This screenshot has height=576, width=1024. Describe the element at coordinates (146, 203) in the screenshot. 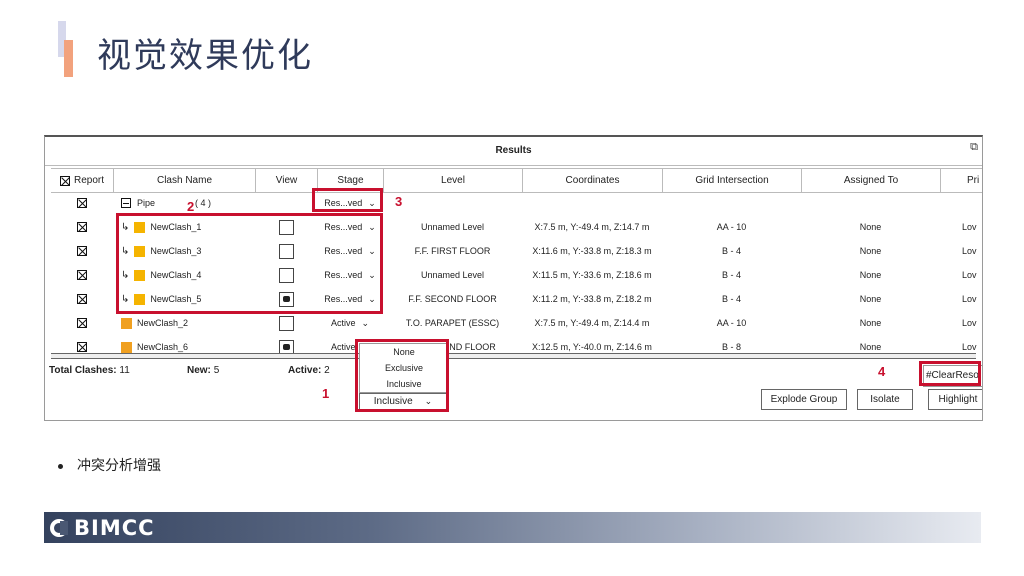

I see `group-name: Pipe` at that location.